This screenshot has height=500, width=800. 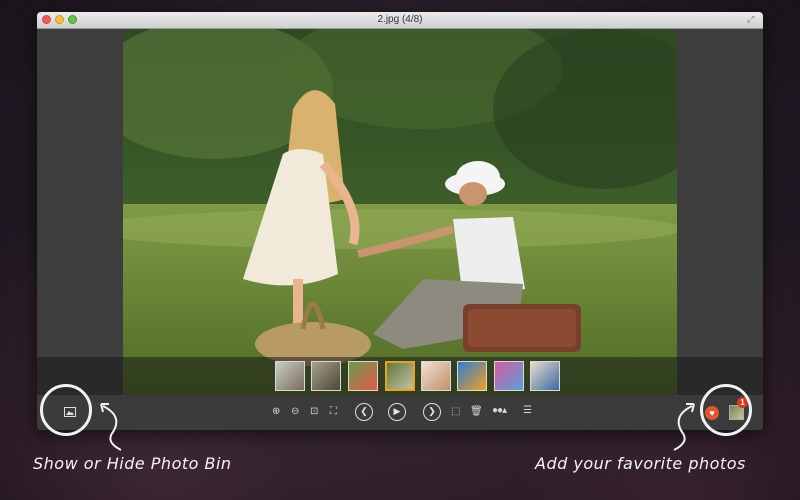 What do you see at coordinates (66, 410) in the screenshot?
I see `photo-bin-highlight-circle` at bounding box center [66, 410].